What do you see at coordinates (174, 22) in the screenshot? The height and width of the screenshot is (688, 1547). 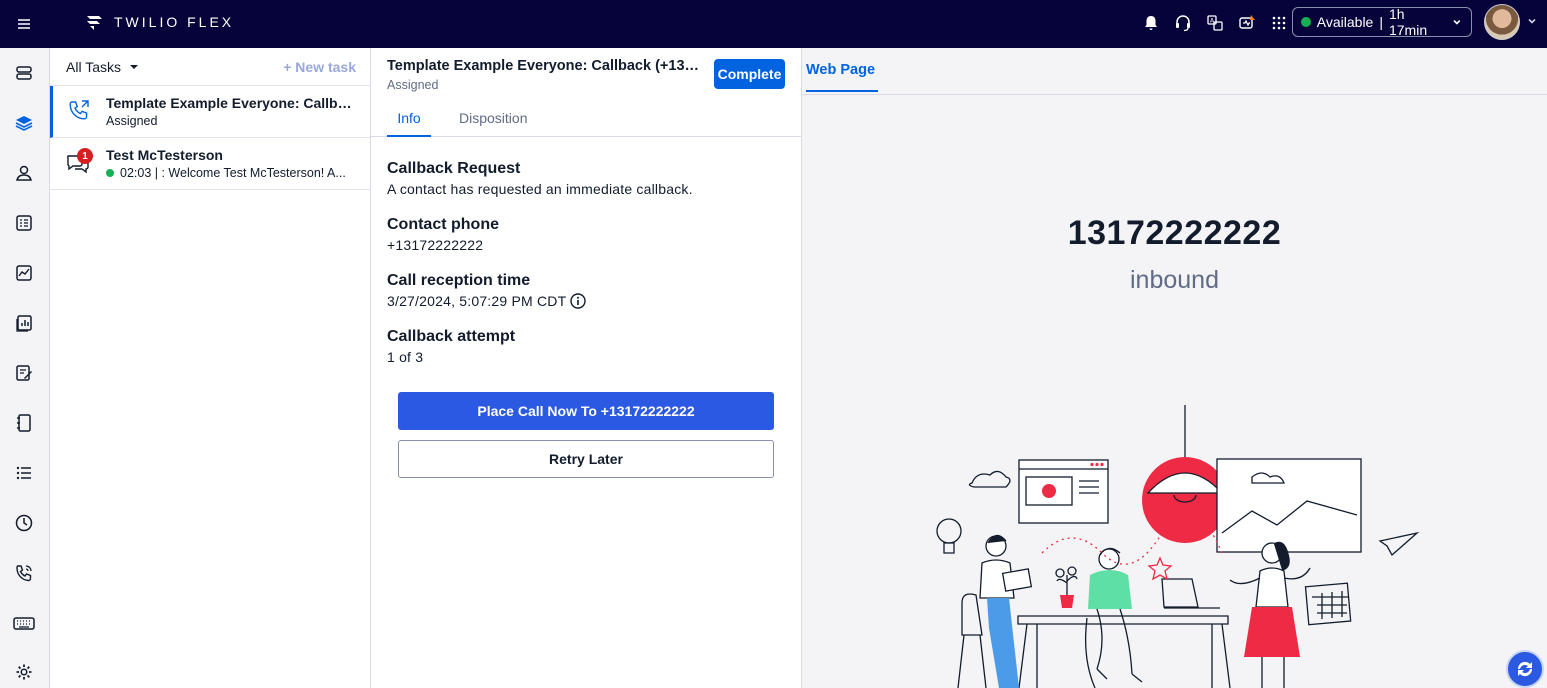 I see `logo-text: TWILIO FLEX` at bounding box center [174, 22].